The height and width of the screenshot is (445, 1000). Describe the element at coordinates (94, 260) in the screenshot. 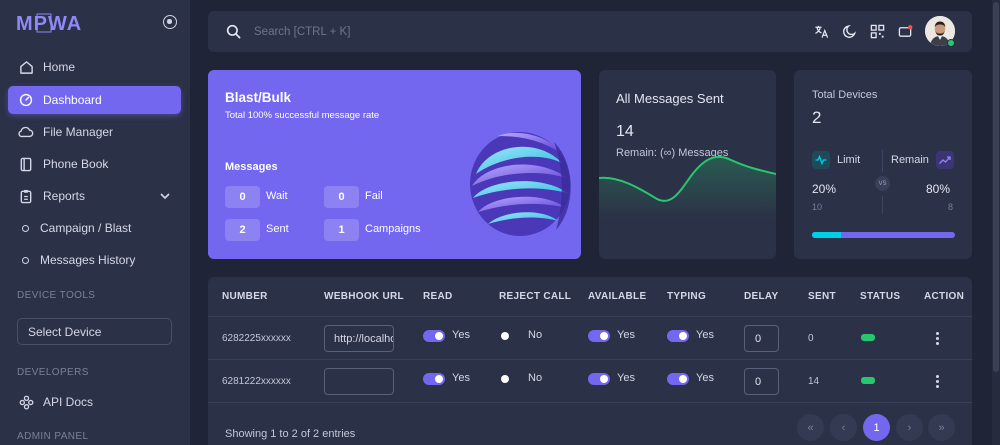

I see `sidebar-subitem-messages-history: Messages History` at that location.